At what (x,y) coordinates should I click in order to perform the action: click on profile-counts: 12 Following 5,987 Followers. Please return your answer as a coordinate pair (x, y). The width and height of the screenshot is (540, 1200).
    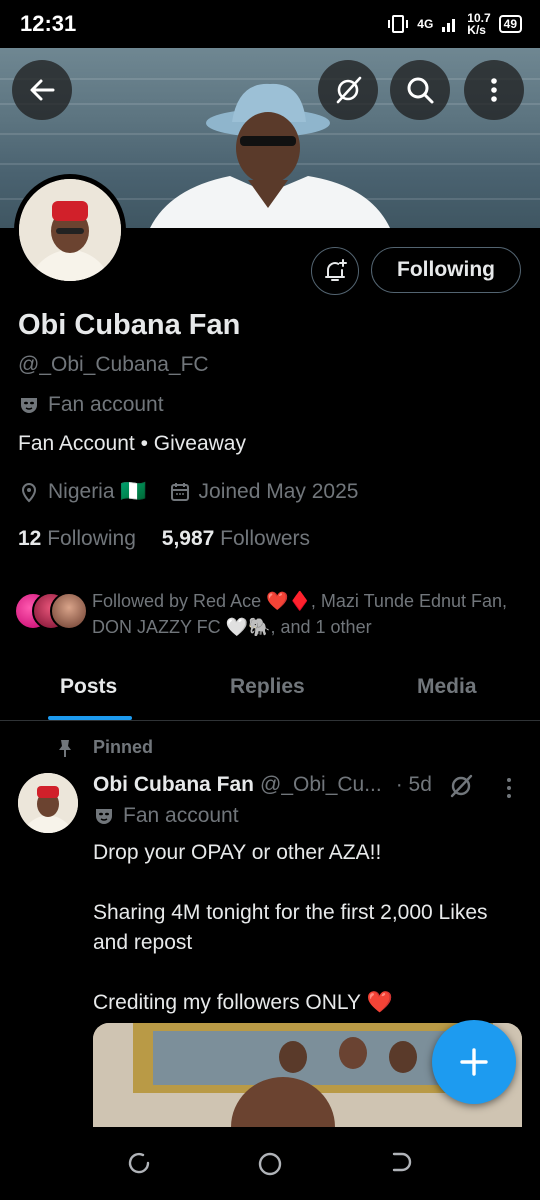
    Looking at the image, I should click on (164, 539).